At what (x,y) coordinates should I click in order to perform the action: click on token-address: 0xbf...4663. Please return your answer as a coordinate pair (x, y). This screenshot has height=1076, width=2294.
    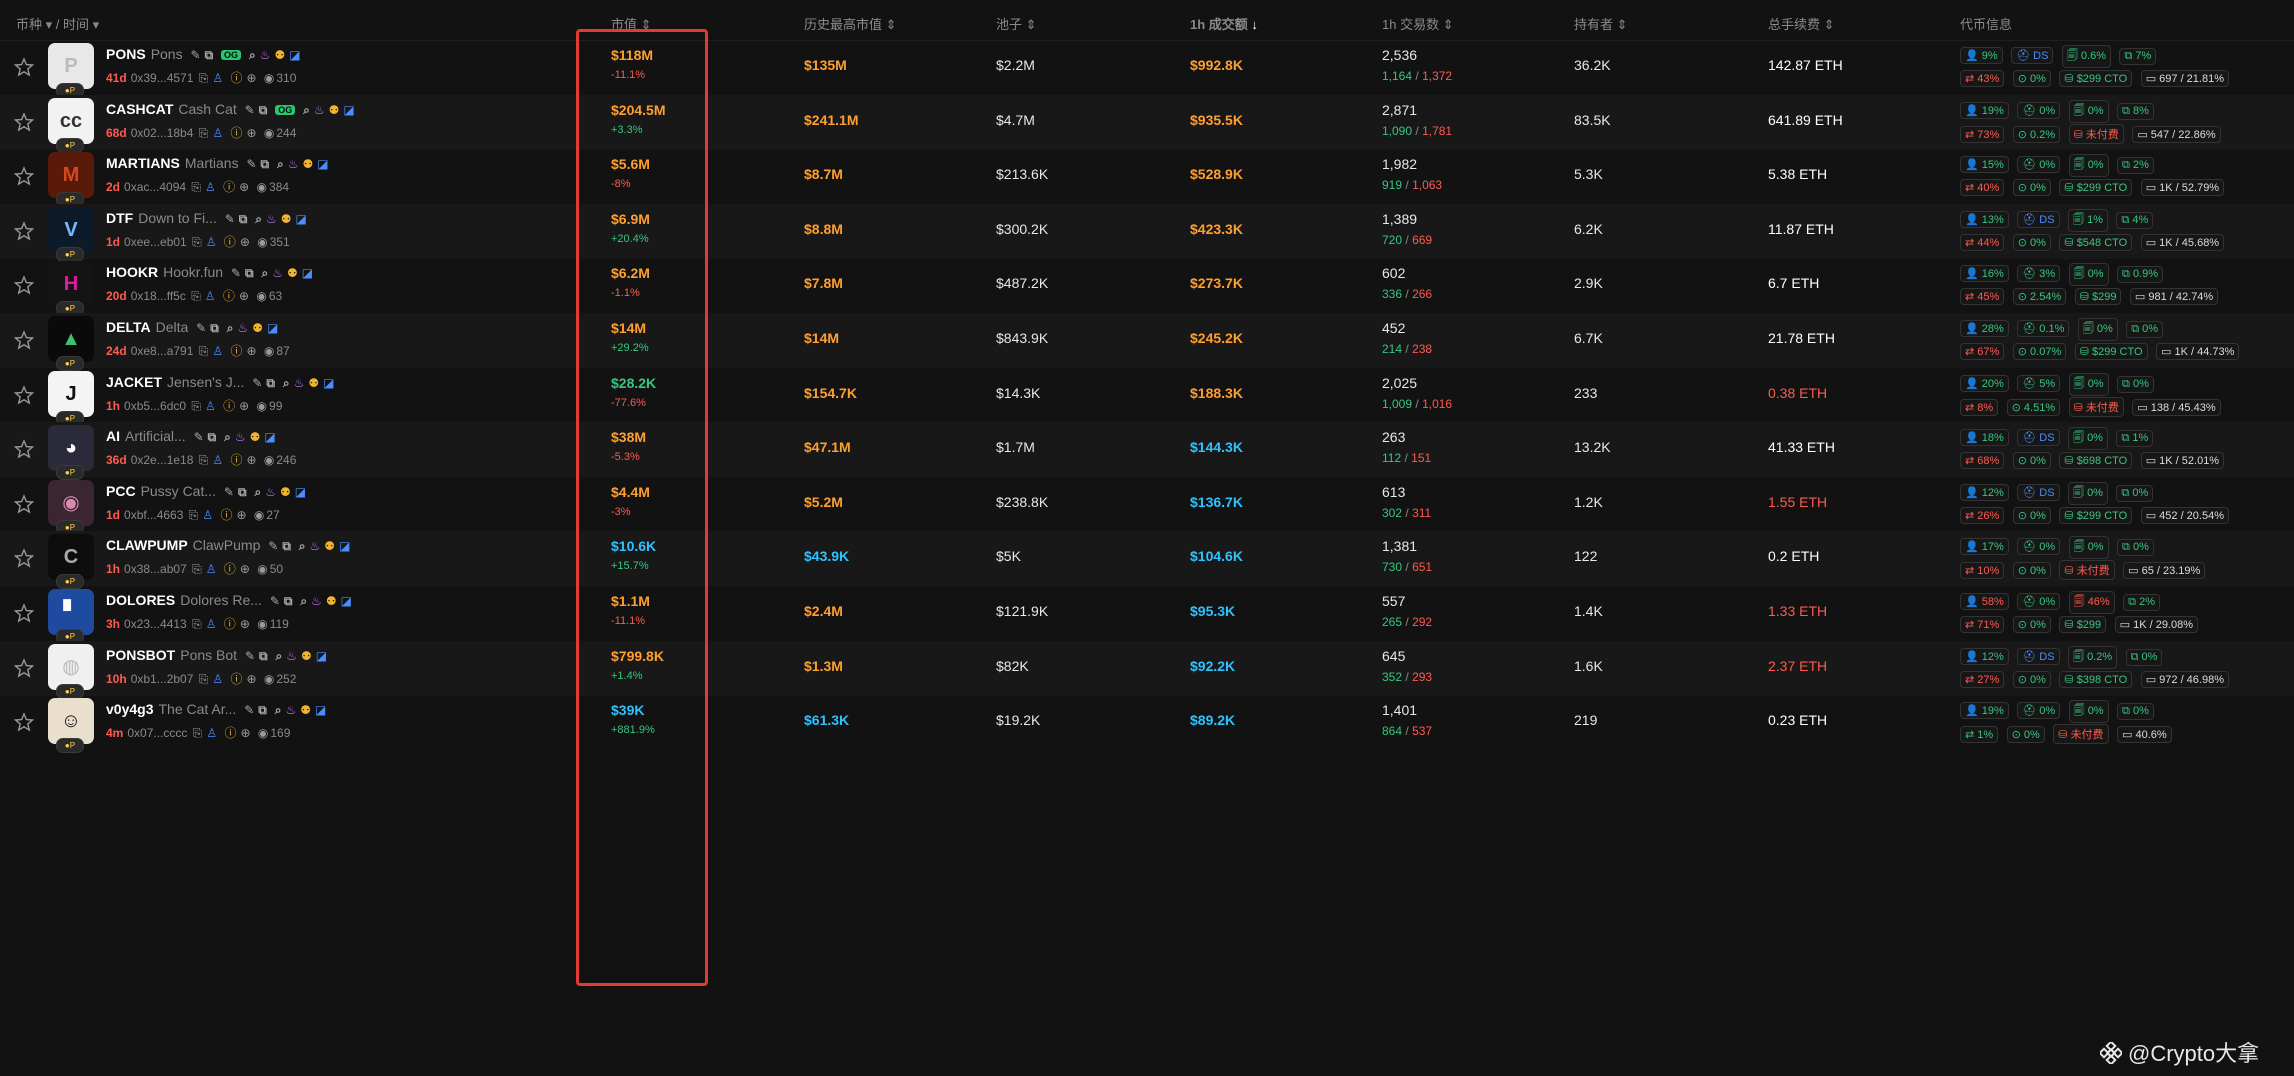
    Looking at the image, I should click on (153, 515).